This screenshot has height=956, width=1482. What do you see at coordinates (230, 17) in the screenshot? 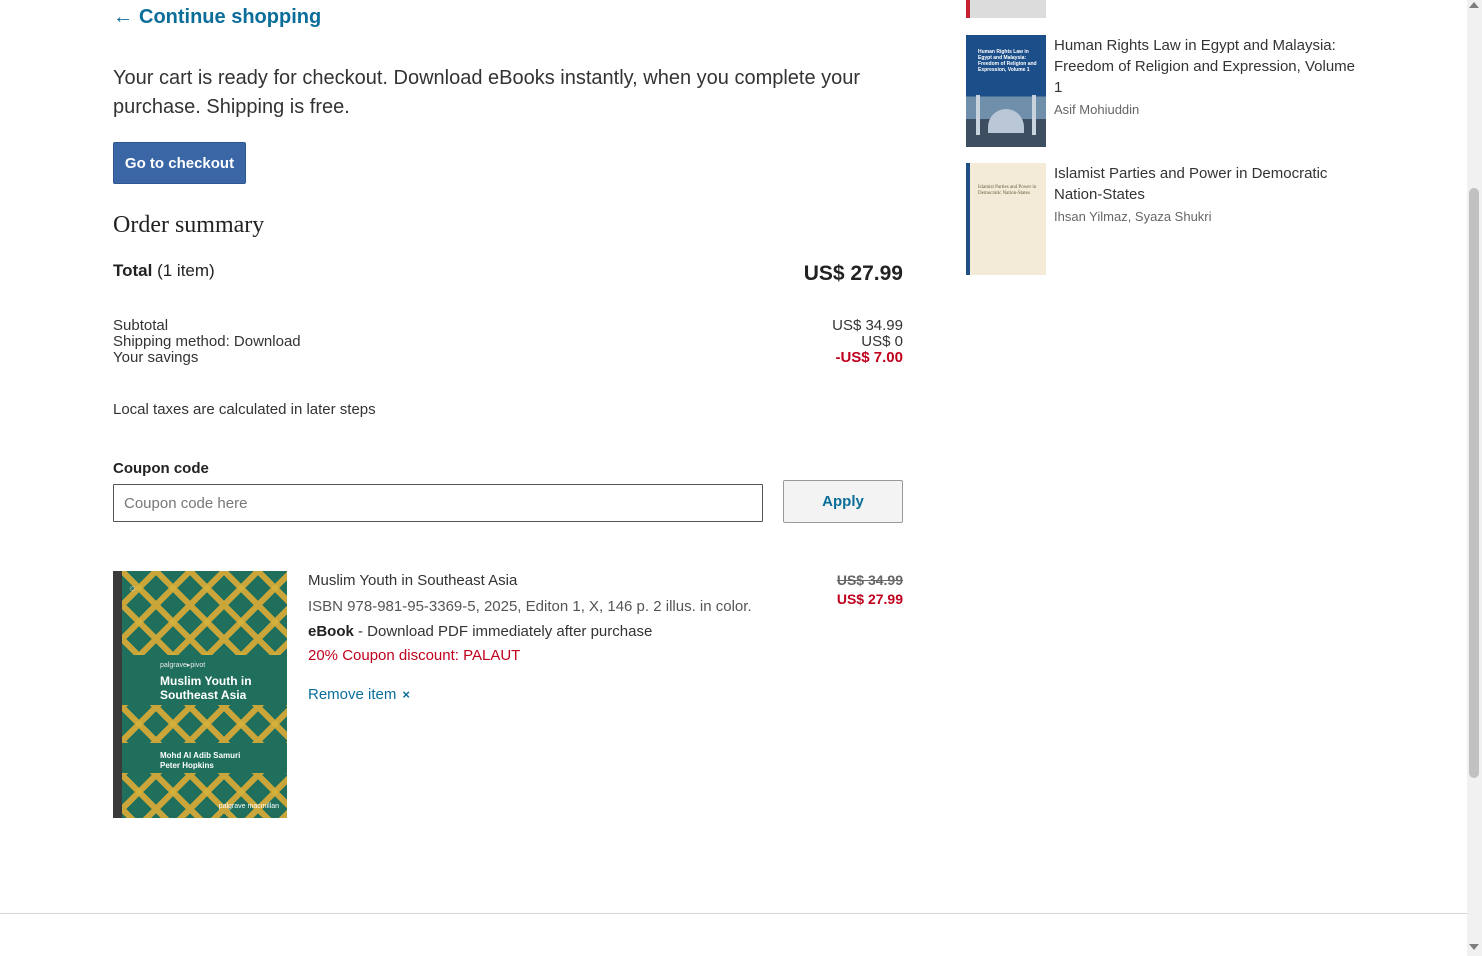
I see `continue-shopping-label: Continue shopping` at bounding box center [230, 17].